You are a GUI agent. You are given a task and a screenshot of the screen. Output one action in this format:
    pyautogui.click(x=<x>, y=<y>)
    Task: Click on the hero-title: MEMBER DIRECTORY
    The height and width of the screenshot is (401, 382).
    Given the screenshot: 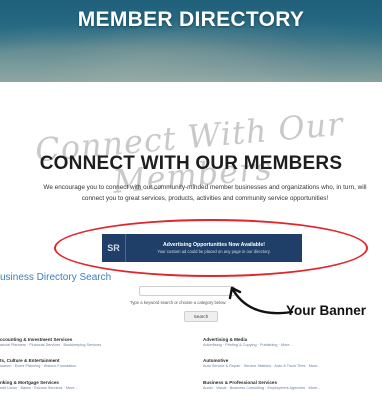 What is the action you would take?
    pyautogui.click(x=191, y=19)
    